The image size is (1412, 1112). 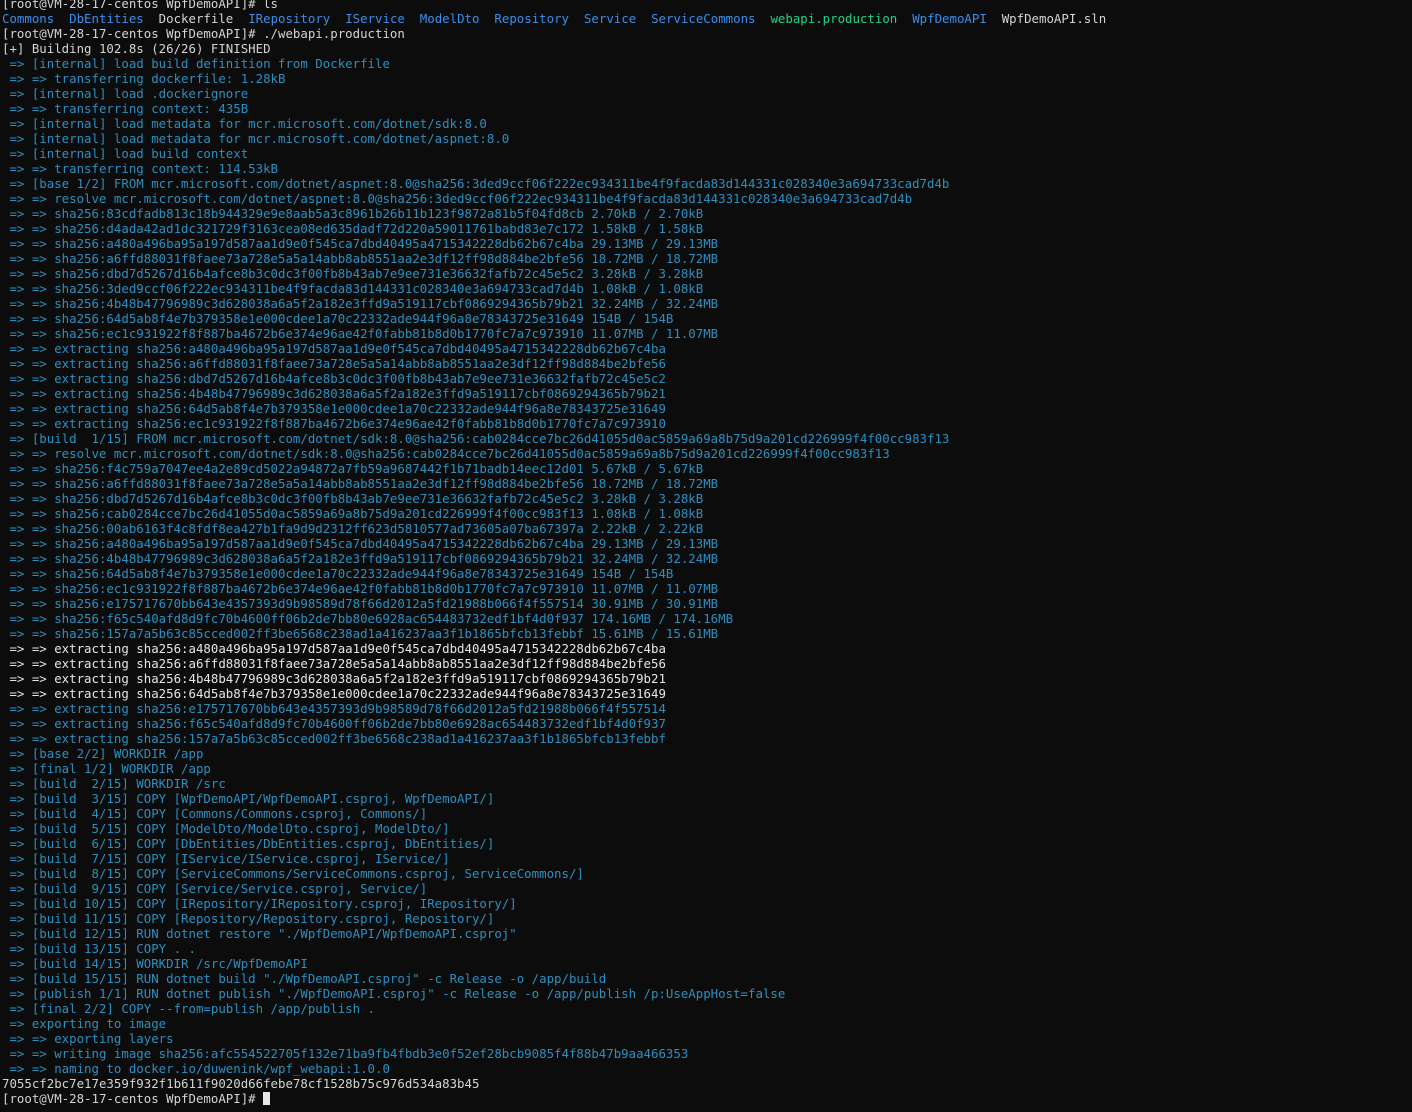 I want to click on ls-entry: WpfDemoAPI.sln, so click(x=1054, y=18).